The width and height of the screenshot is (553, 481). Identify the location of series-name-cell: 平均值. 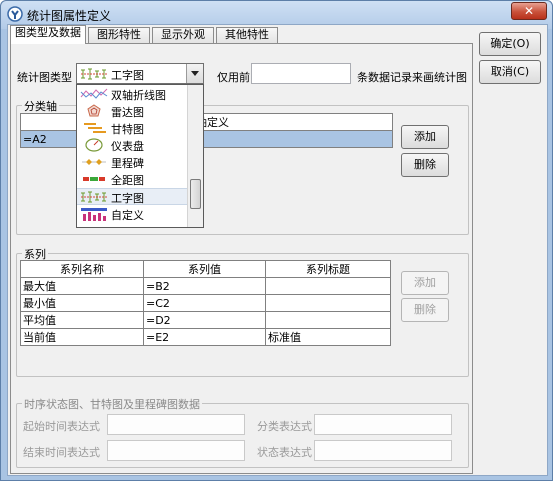
(82, 320).